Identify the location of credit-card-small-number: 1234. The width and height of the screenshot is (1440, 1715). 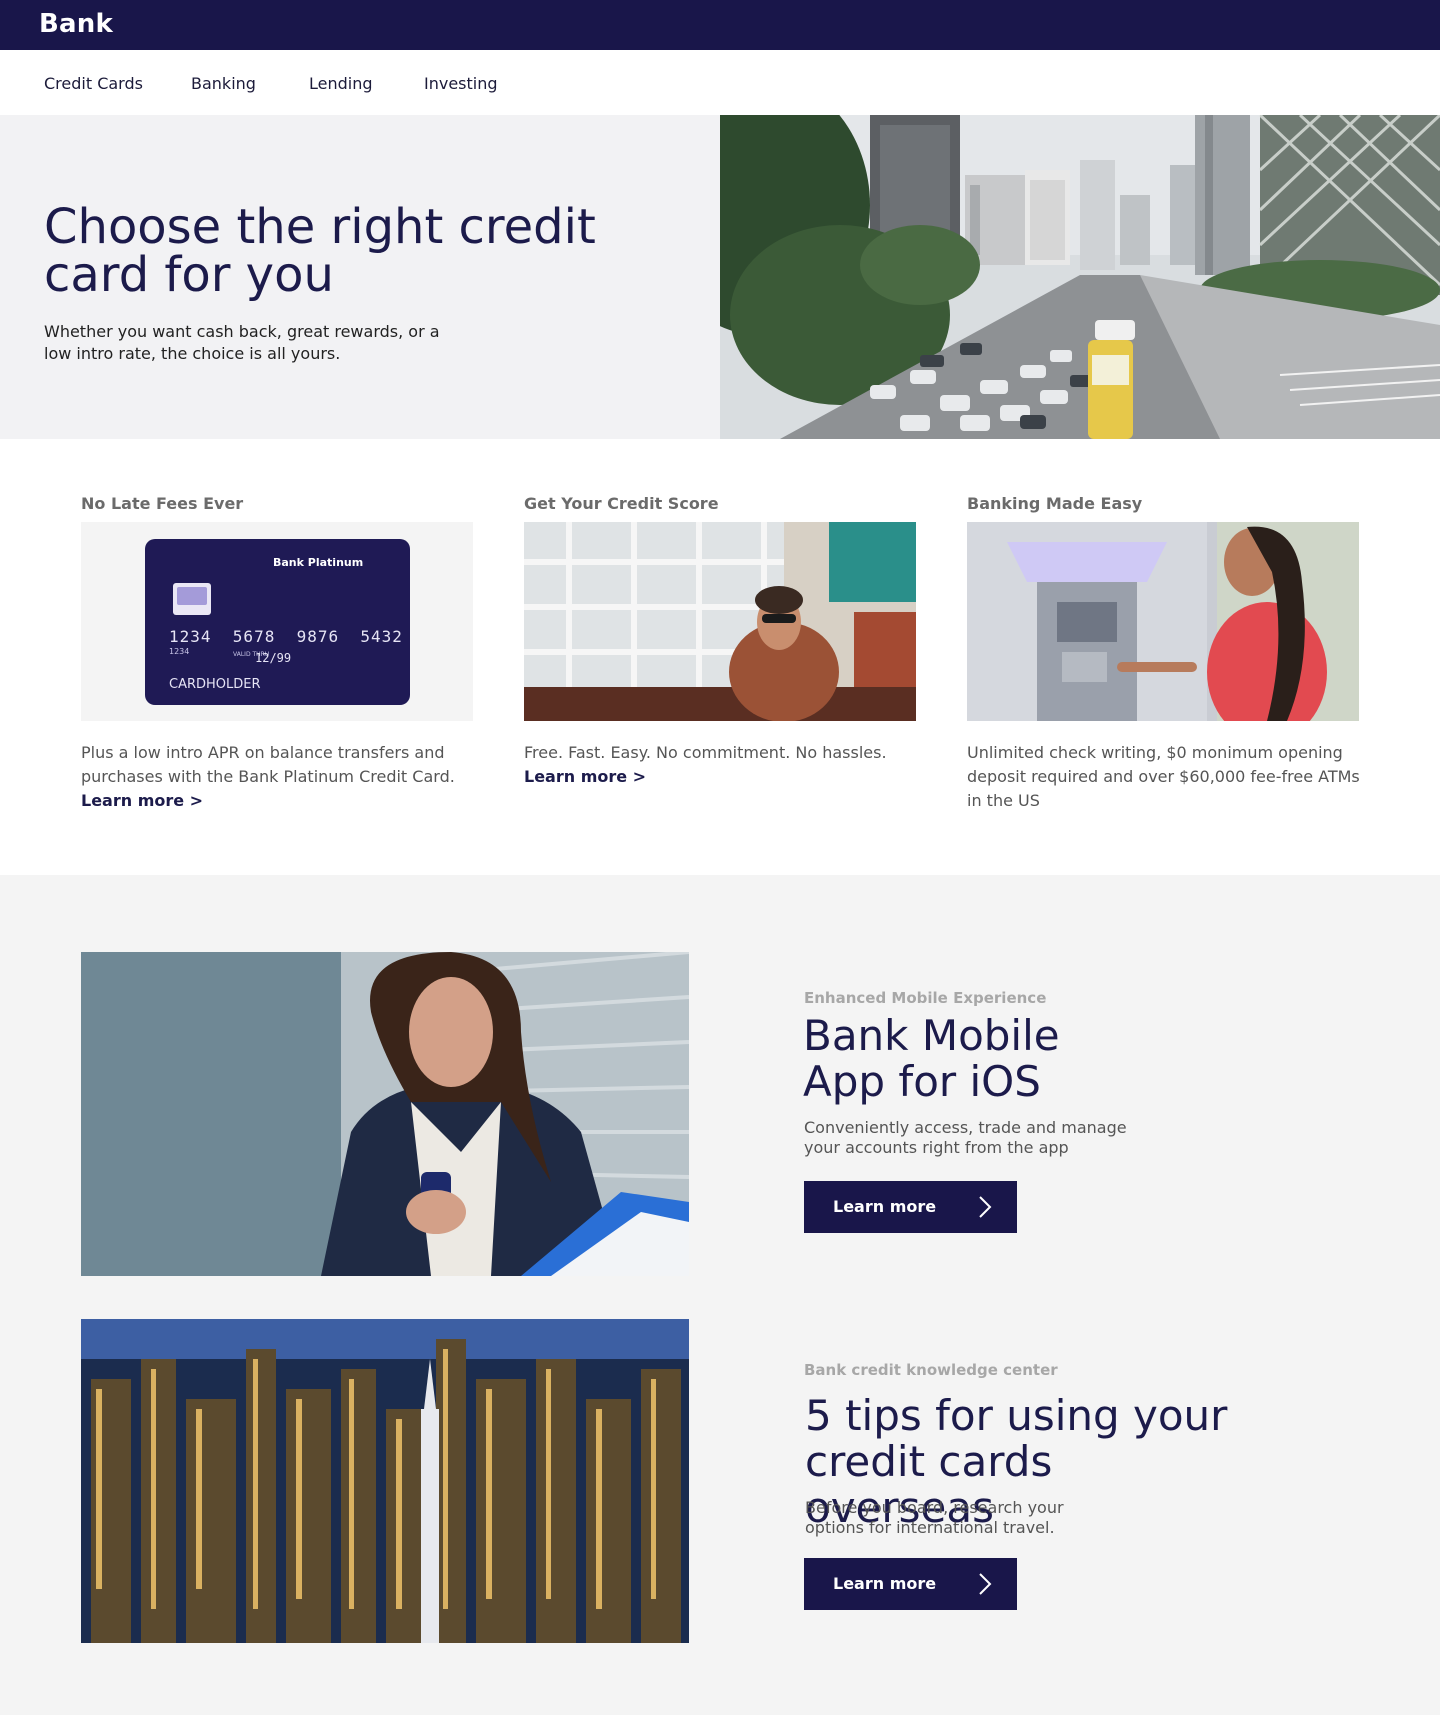
(179, 651).